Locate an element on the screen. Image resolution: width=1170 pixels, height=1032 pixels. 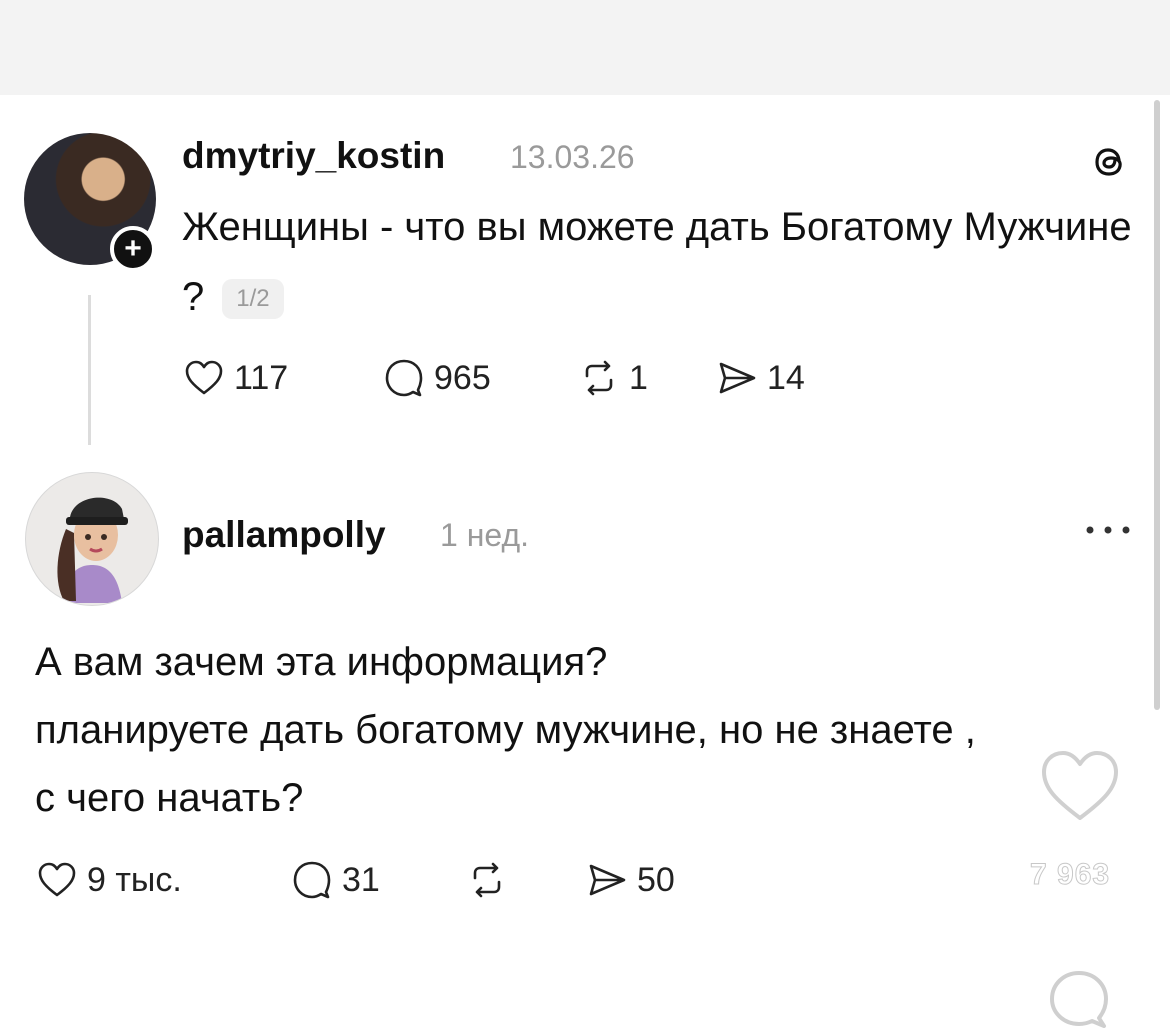
reply-line: с чего начать? is located at coordinates (169, 798).